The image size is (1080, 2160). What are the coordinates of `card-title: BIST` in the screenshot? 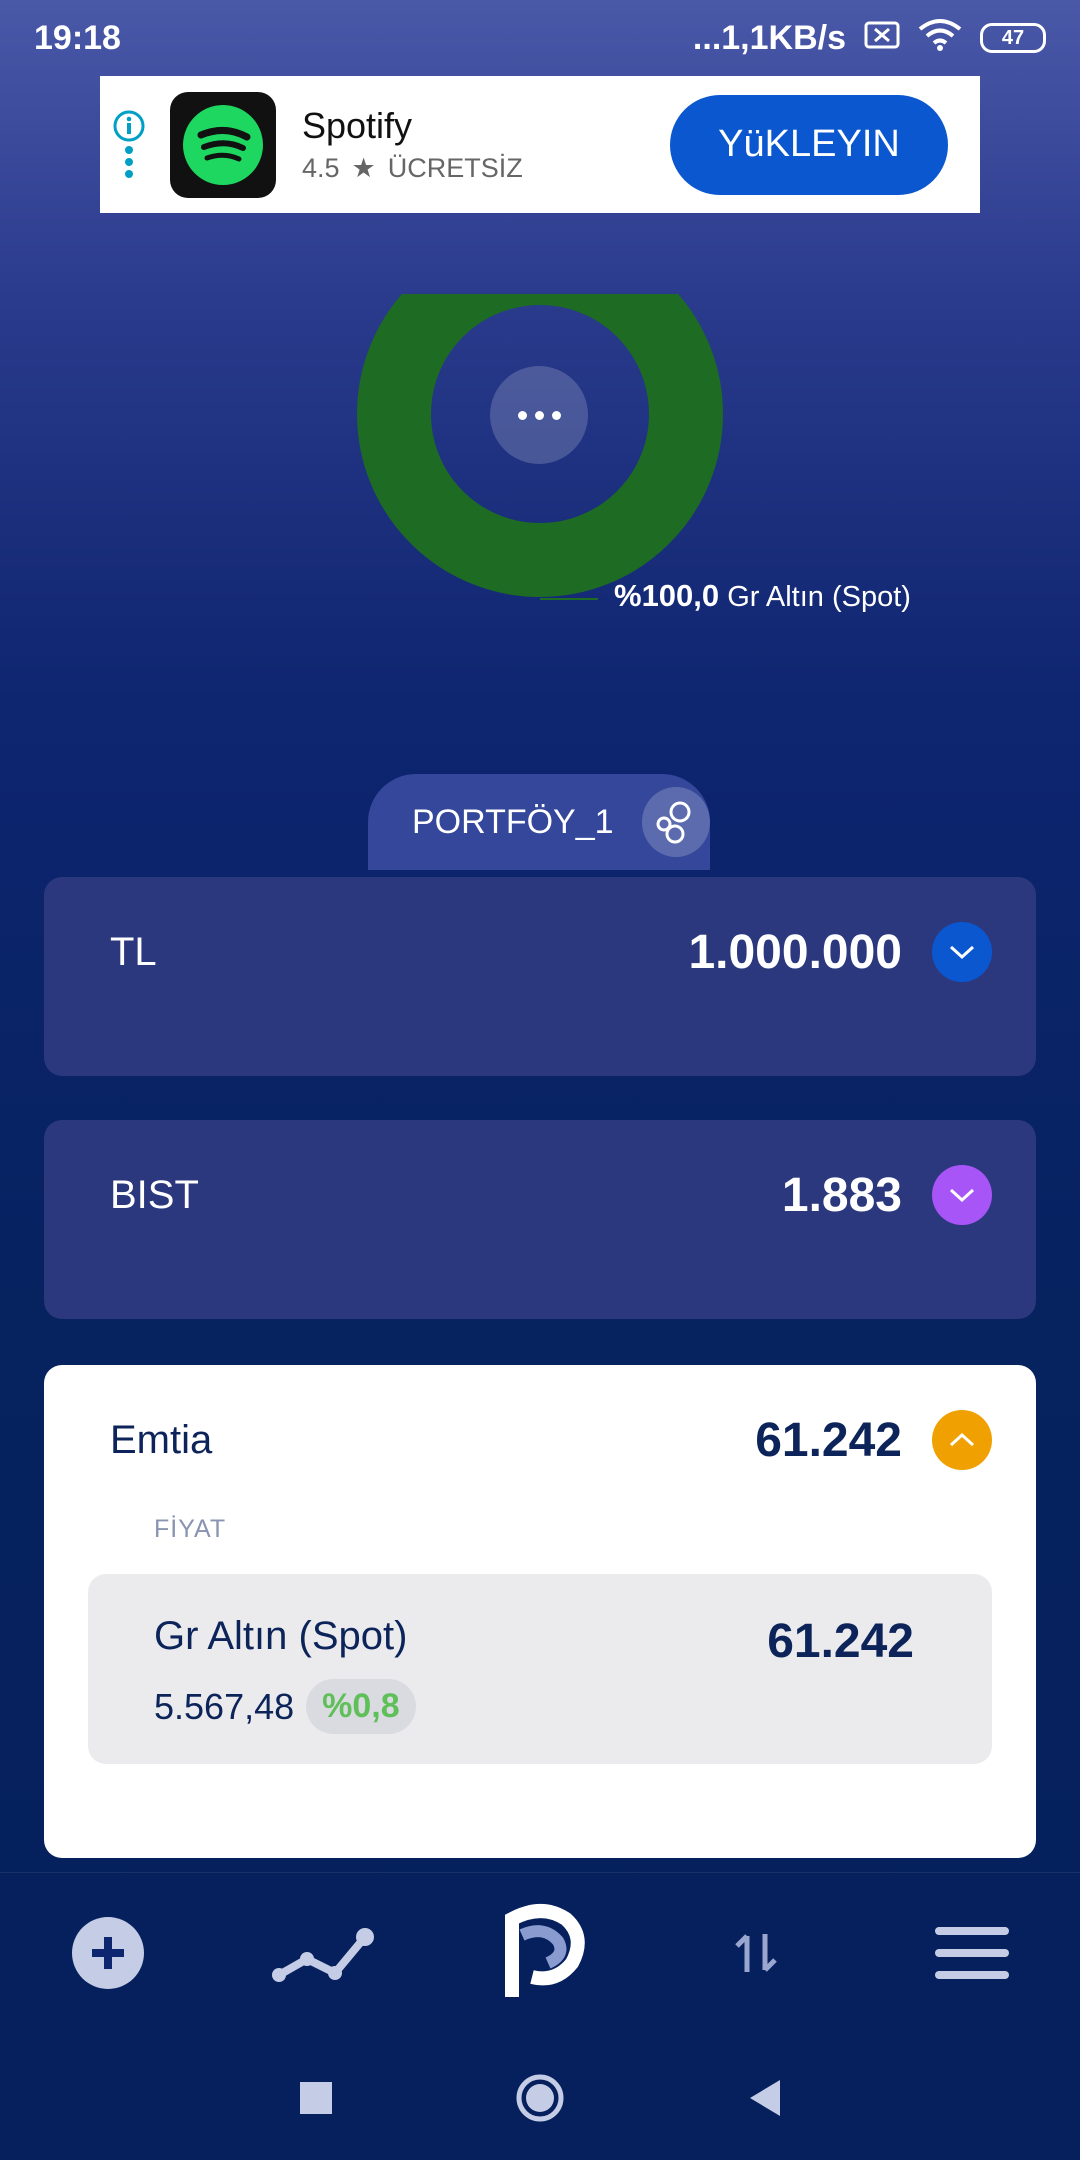 It's located at (154, 1194).